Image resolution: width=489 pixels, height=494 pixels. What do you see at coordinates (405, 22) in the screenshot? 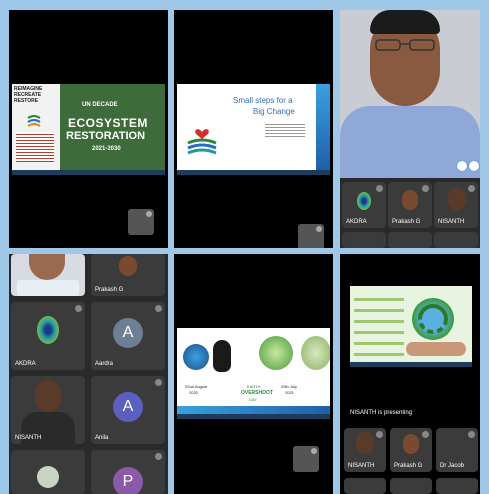
I see `speaker-hair` at bounding box center [405, 22].